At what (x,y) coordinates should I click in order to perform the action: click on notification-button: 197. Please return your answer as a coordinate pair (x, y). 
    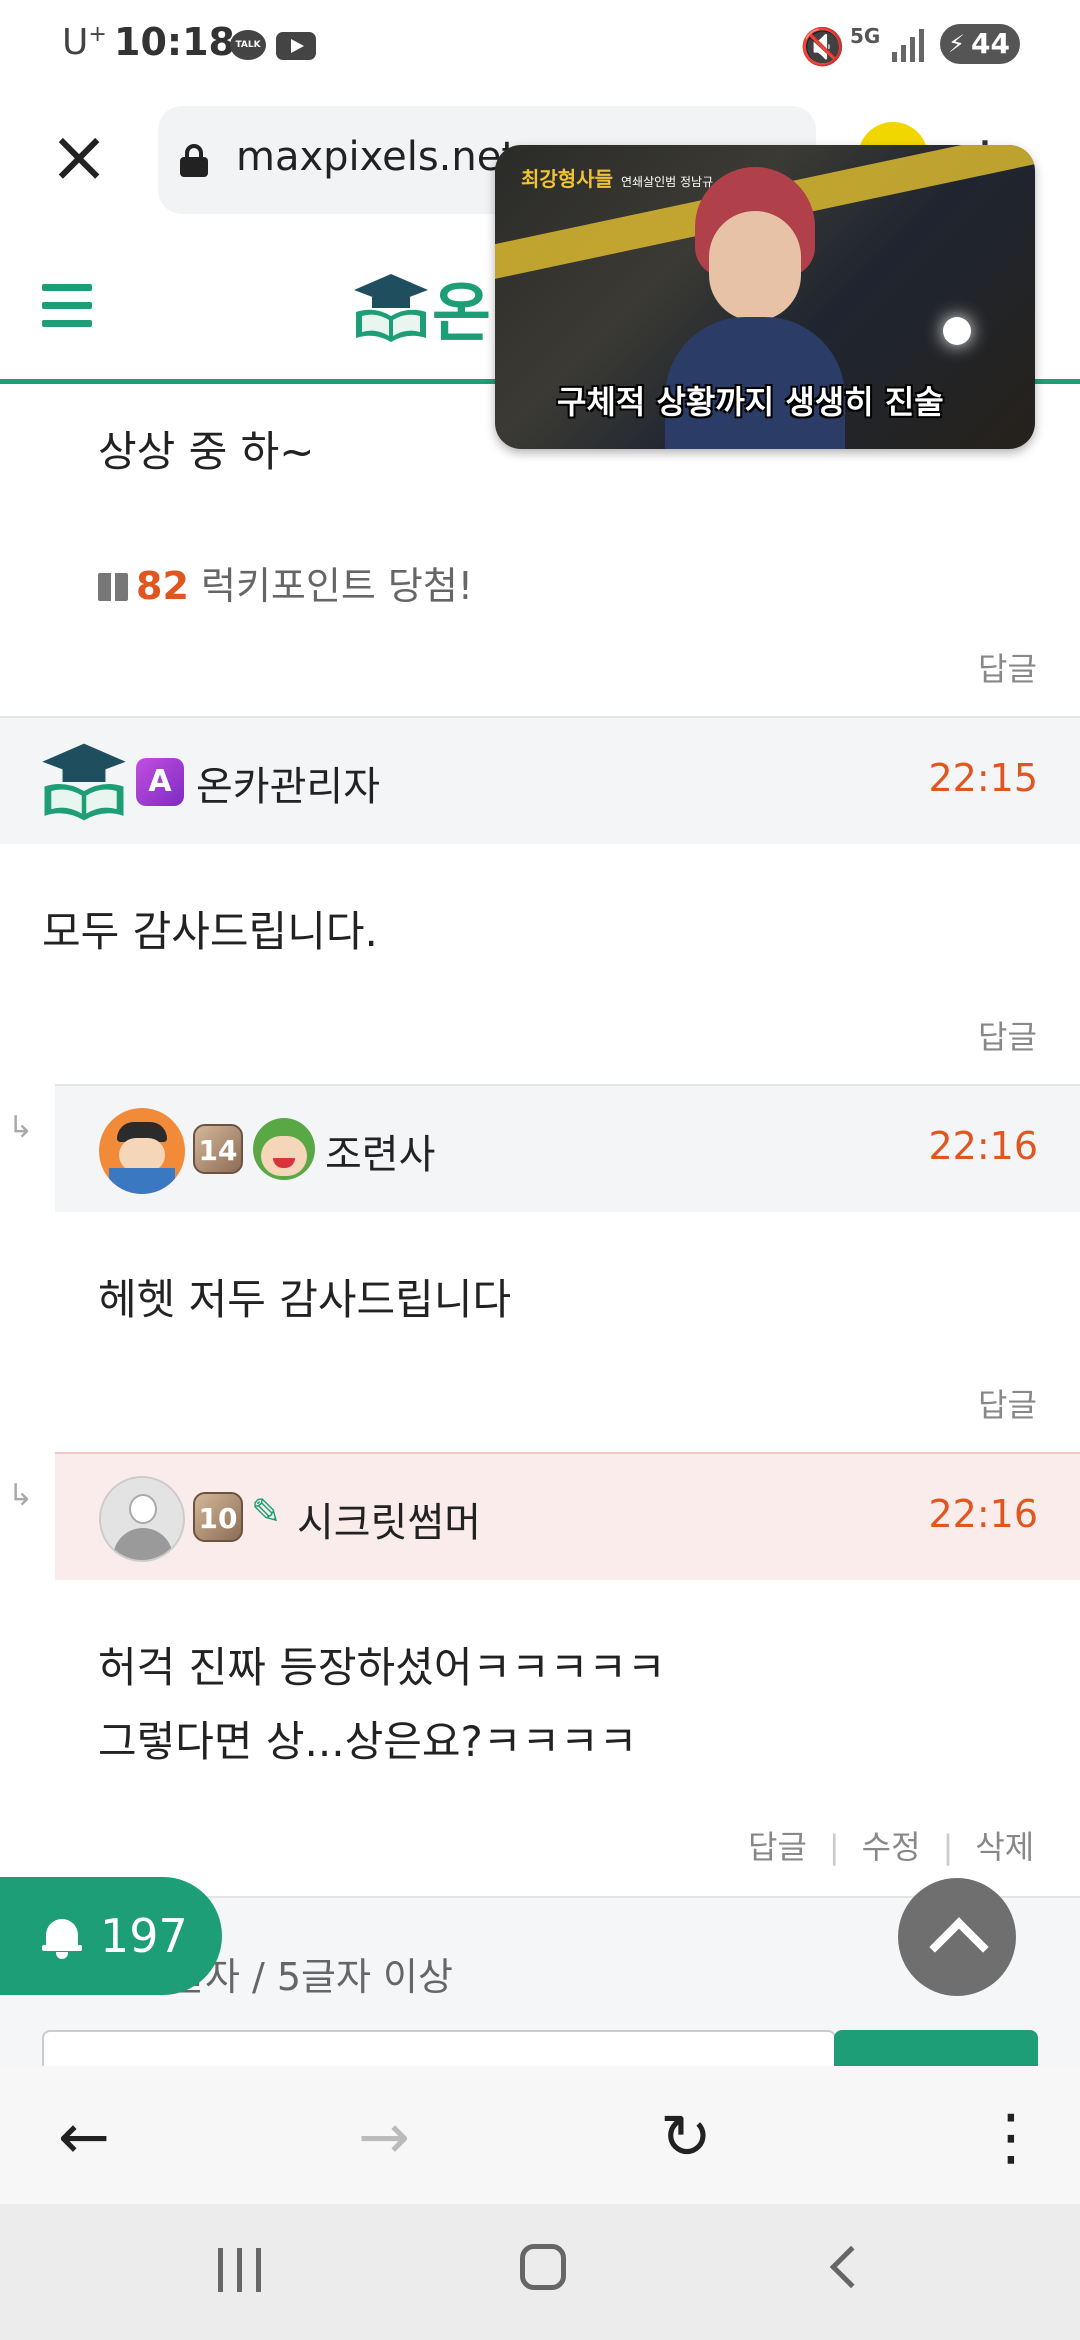
    Looking at the image, I should click on (111, 1936).